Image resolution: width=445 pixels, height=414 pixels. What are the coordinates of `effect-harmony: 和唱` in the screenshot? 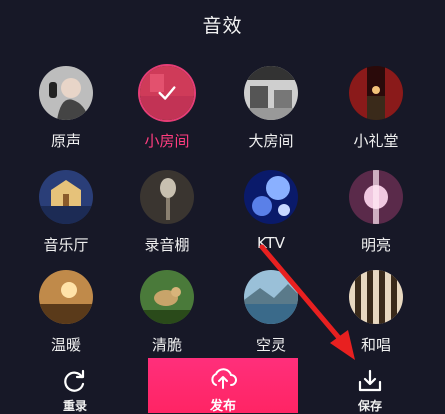 It's located at (376, 315).